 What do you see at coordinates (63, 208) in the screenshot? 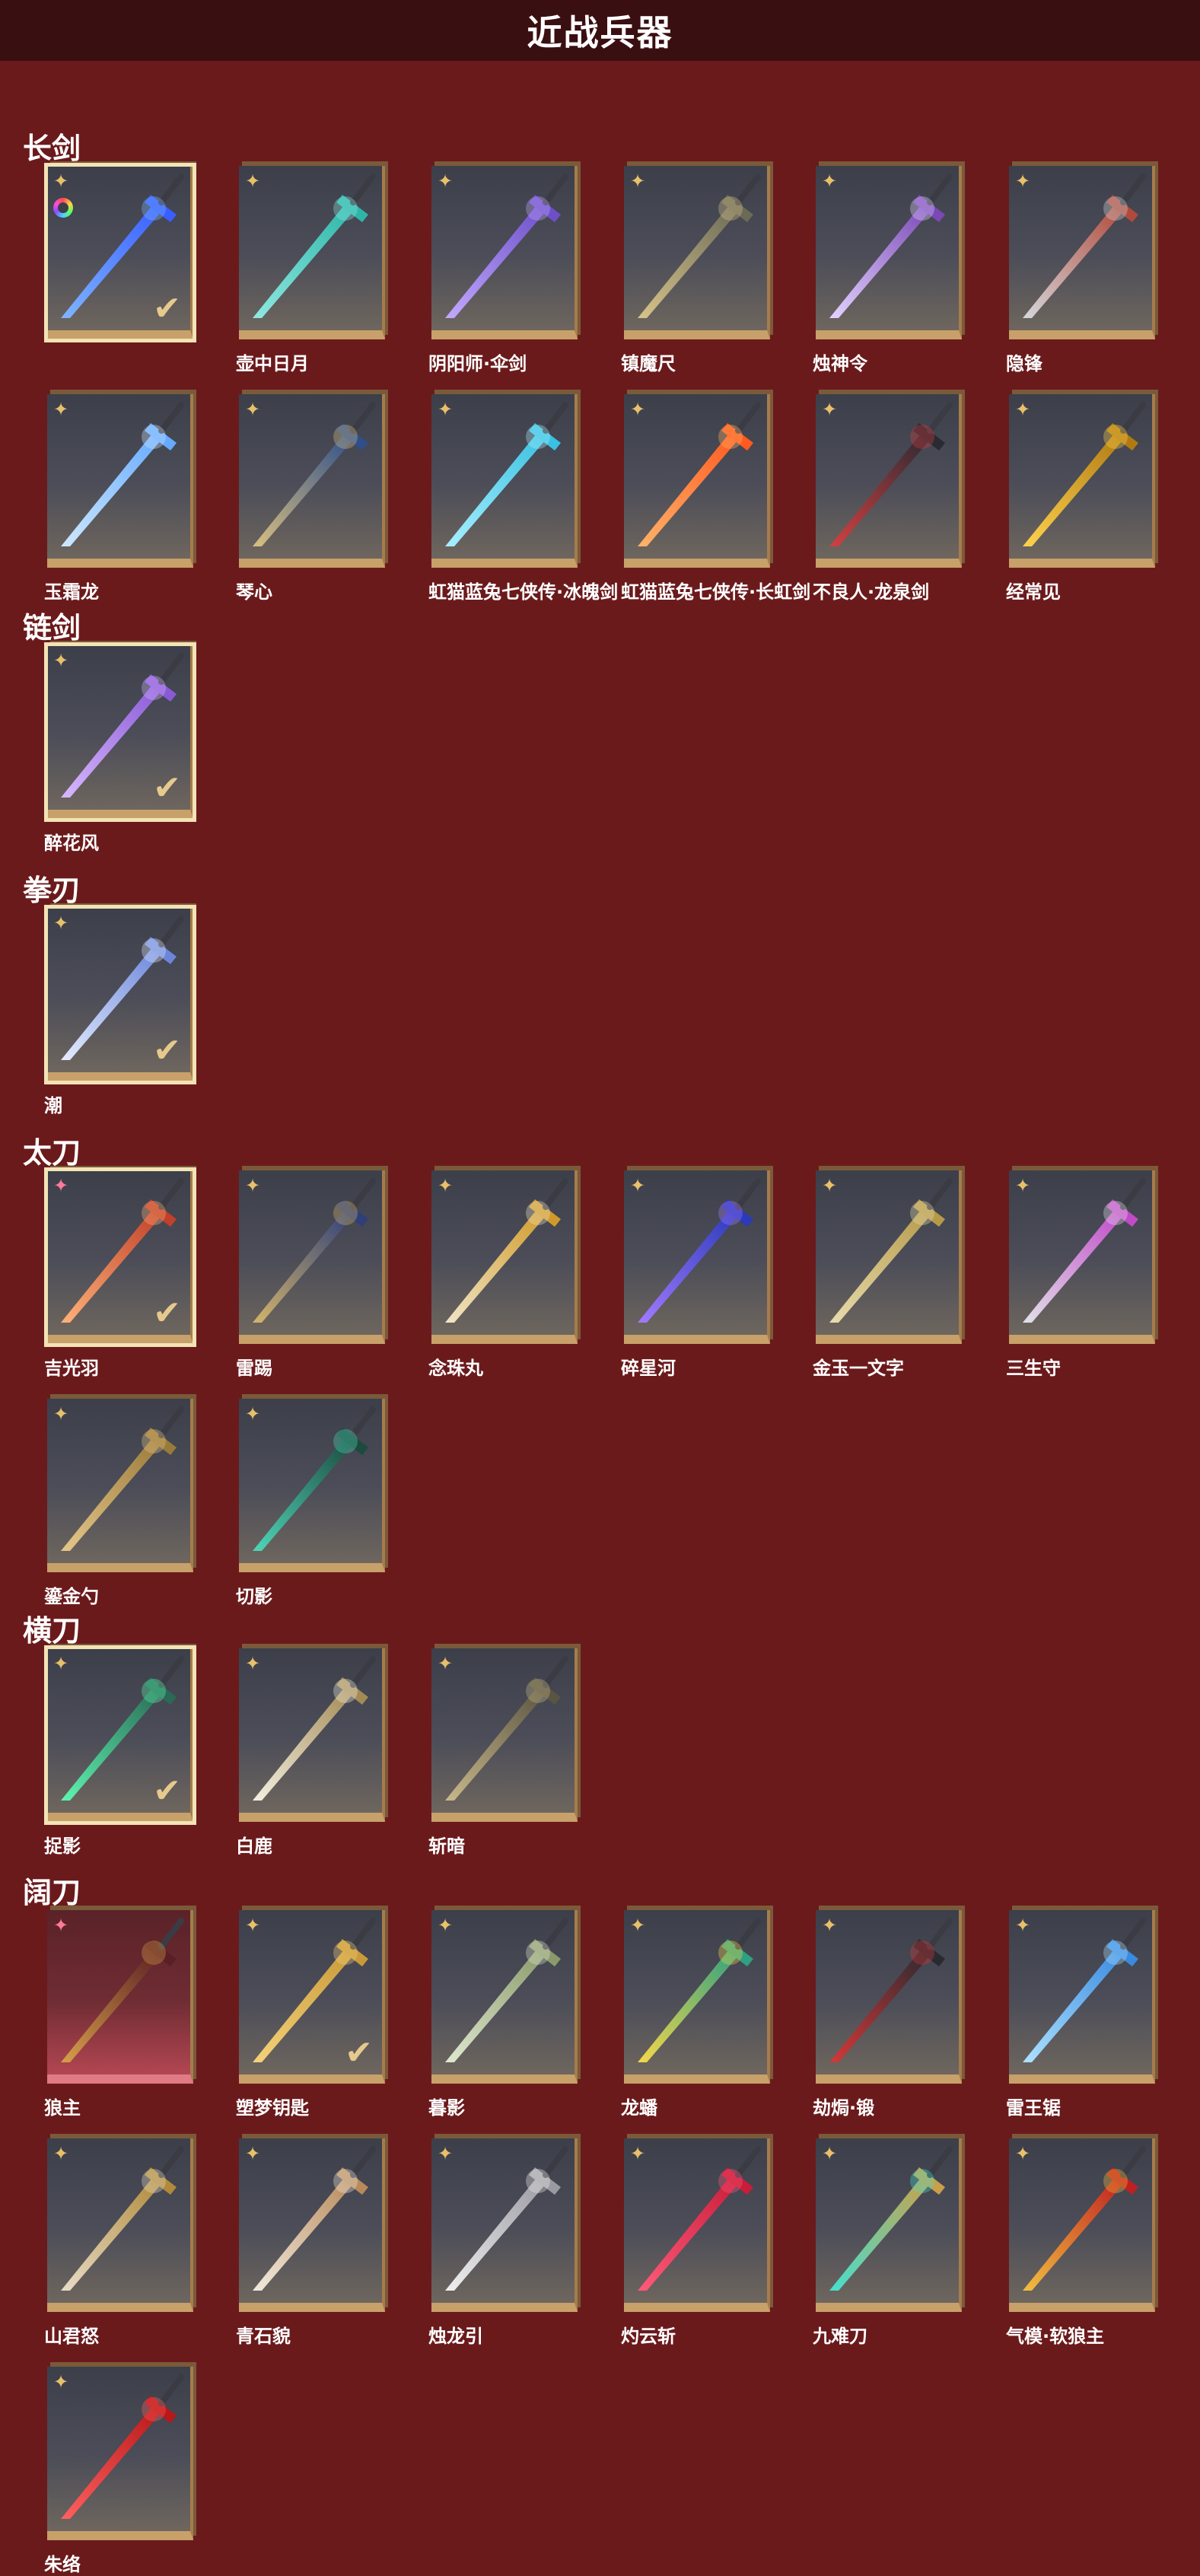
I see `color-wheel-icon` at bounding box center [63, 208].